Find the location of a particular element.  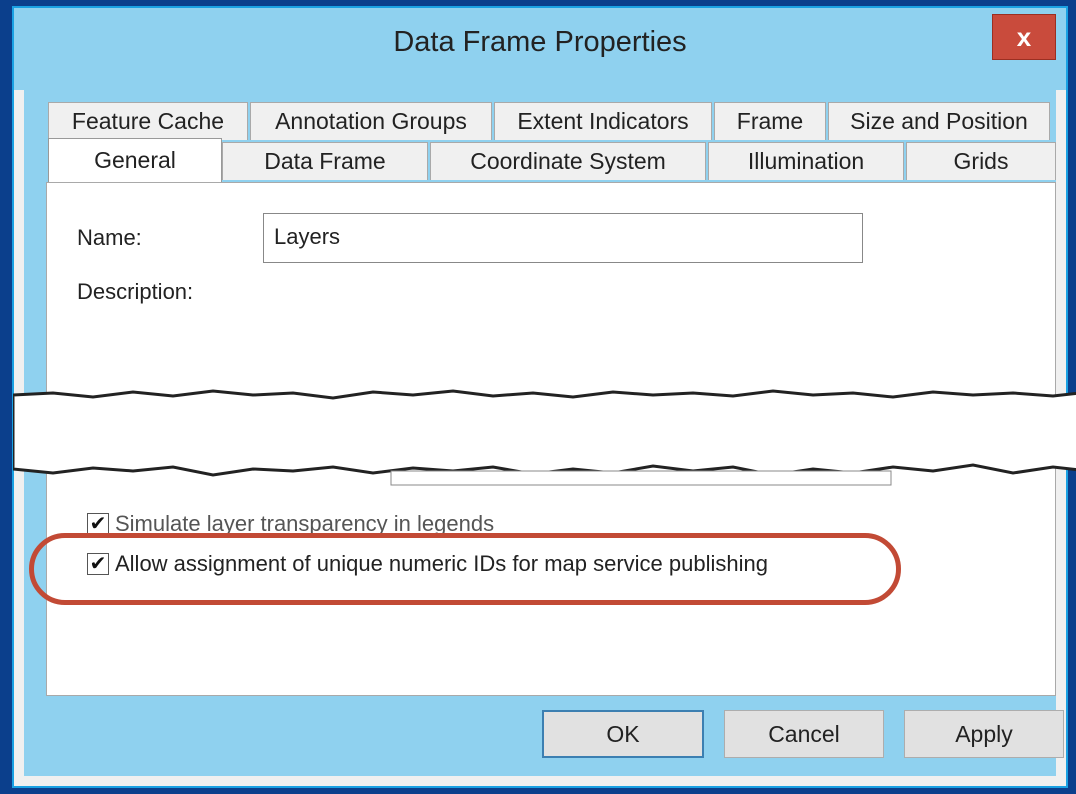

name-label: Name: is located at coordinates (109, 237).